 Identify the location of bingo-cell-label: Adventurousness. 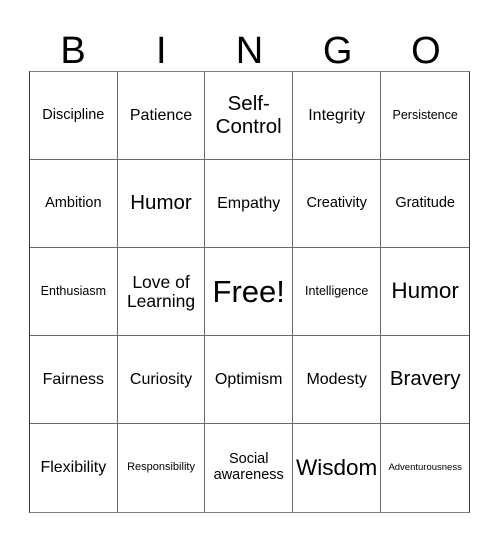
(425, 467).